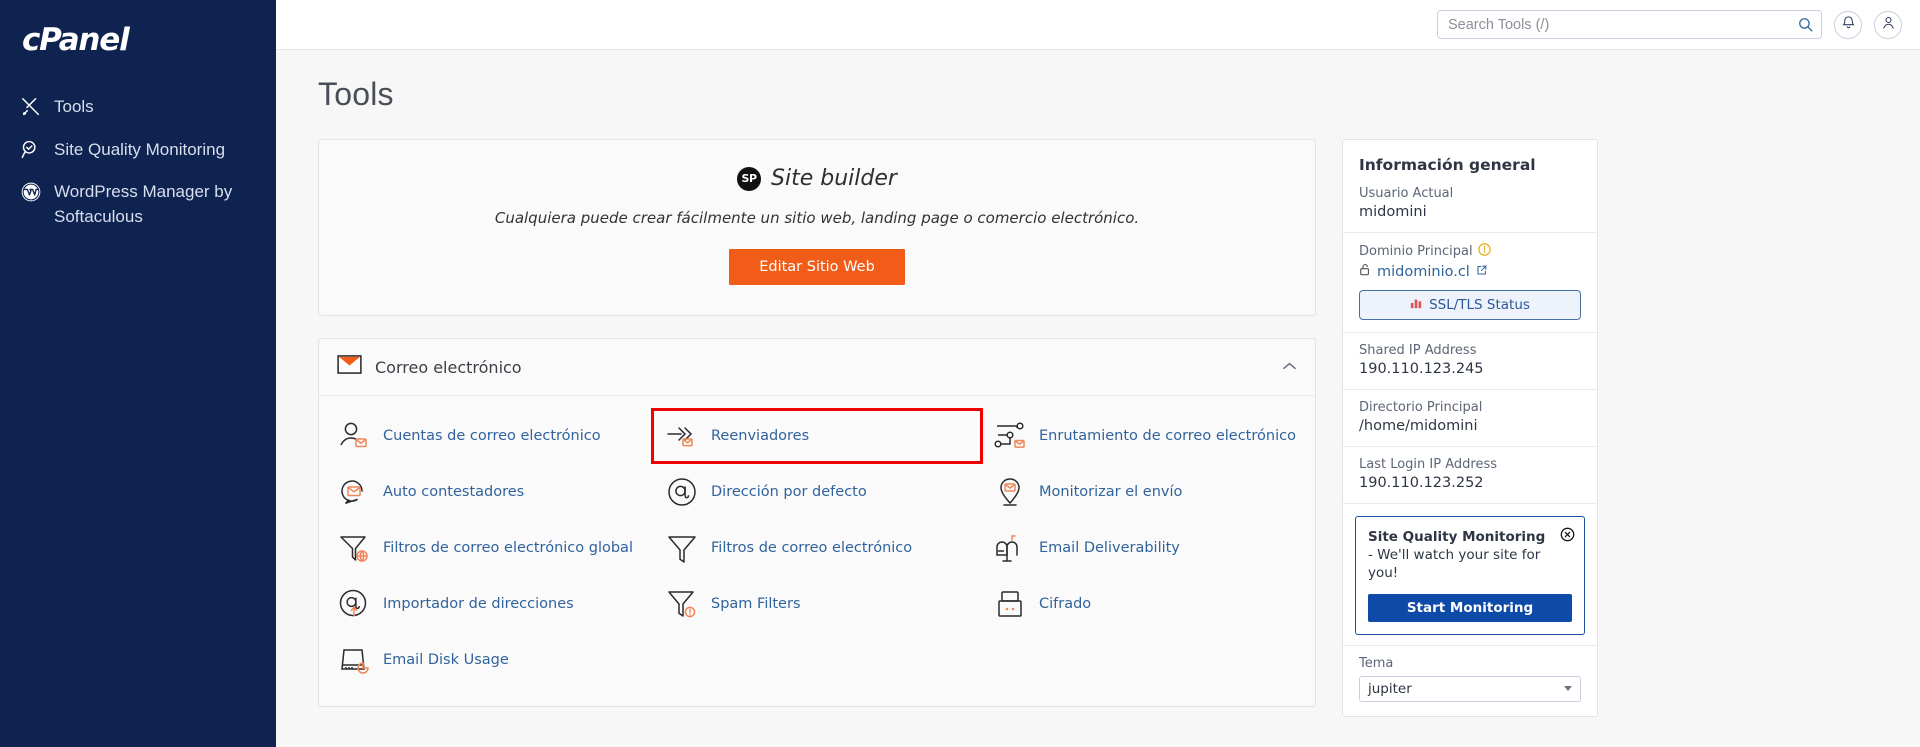 Image resolution: width=1920 pixels, height=747 pixels. I want to click on sidebar-item-wordpress-manager: WordPress Manager by Softaculous, so click(138, 204).